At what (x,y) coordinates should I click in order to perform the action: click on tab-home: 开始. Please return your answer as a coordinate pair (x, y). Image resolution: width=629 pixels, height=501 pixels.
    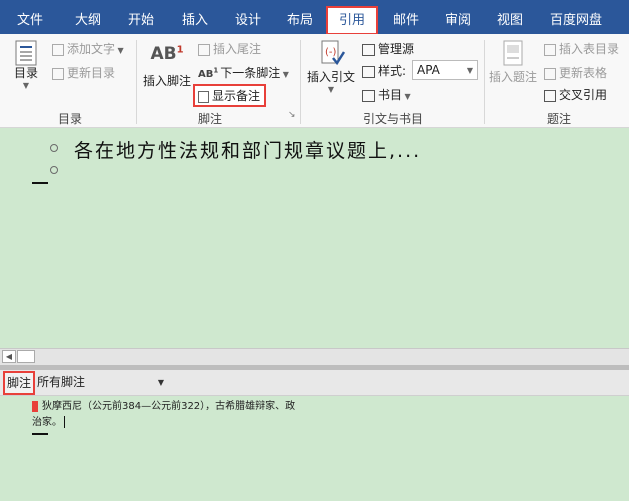
    Looking at the image, I should click on (141, 21).